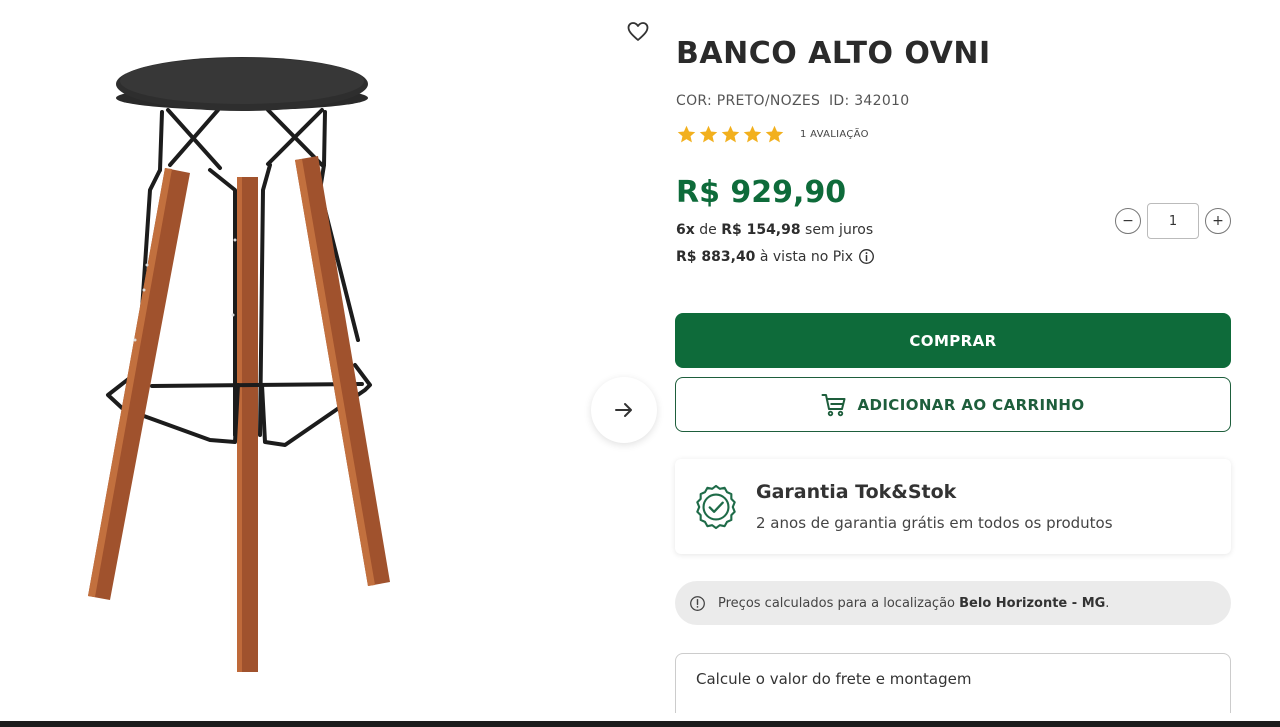  I want to click on quantity-increase-button: +, so click(1218, 221).